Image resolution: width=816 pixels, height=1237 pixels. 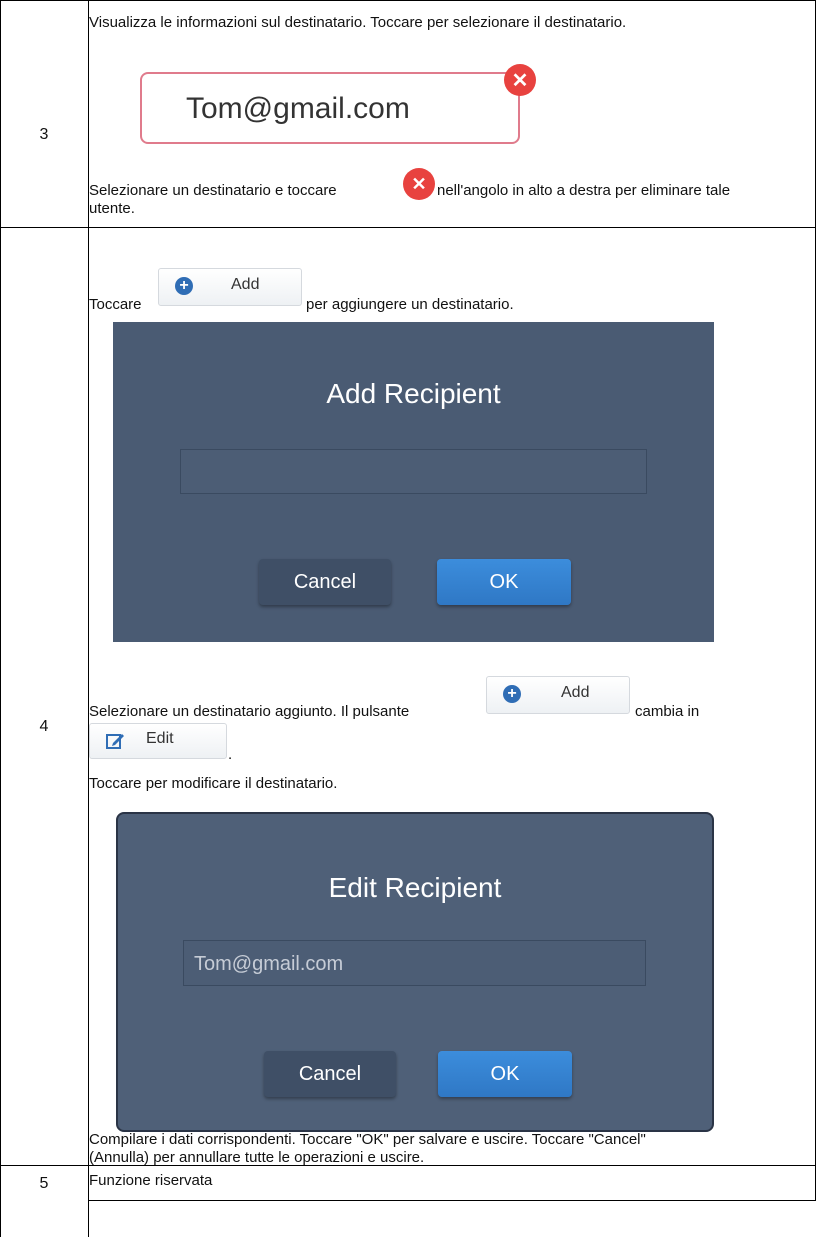 What do you see at coordinates (44, 134) in the screenshot?
I see `row-number: 3` at bounding box center [44, 134].